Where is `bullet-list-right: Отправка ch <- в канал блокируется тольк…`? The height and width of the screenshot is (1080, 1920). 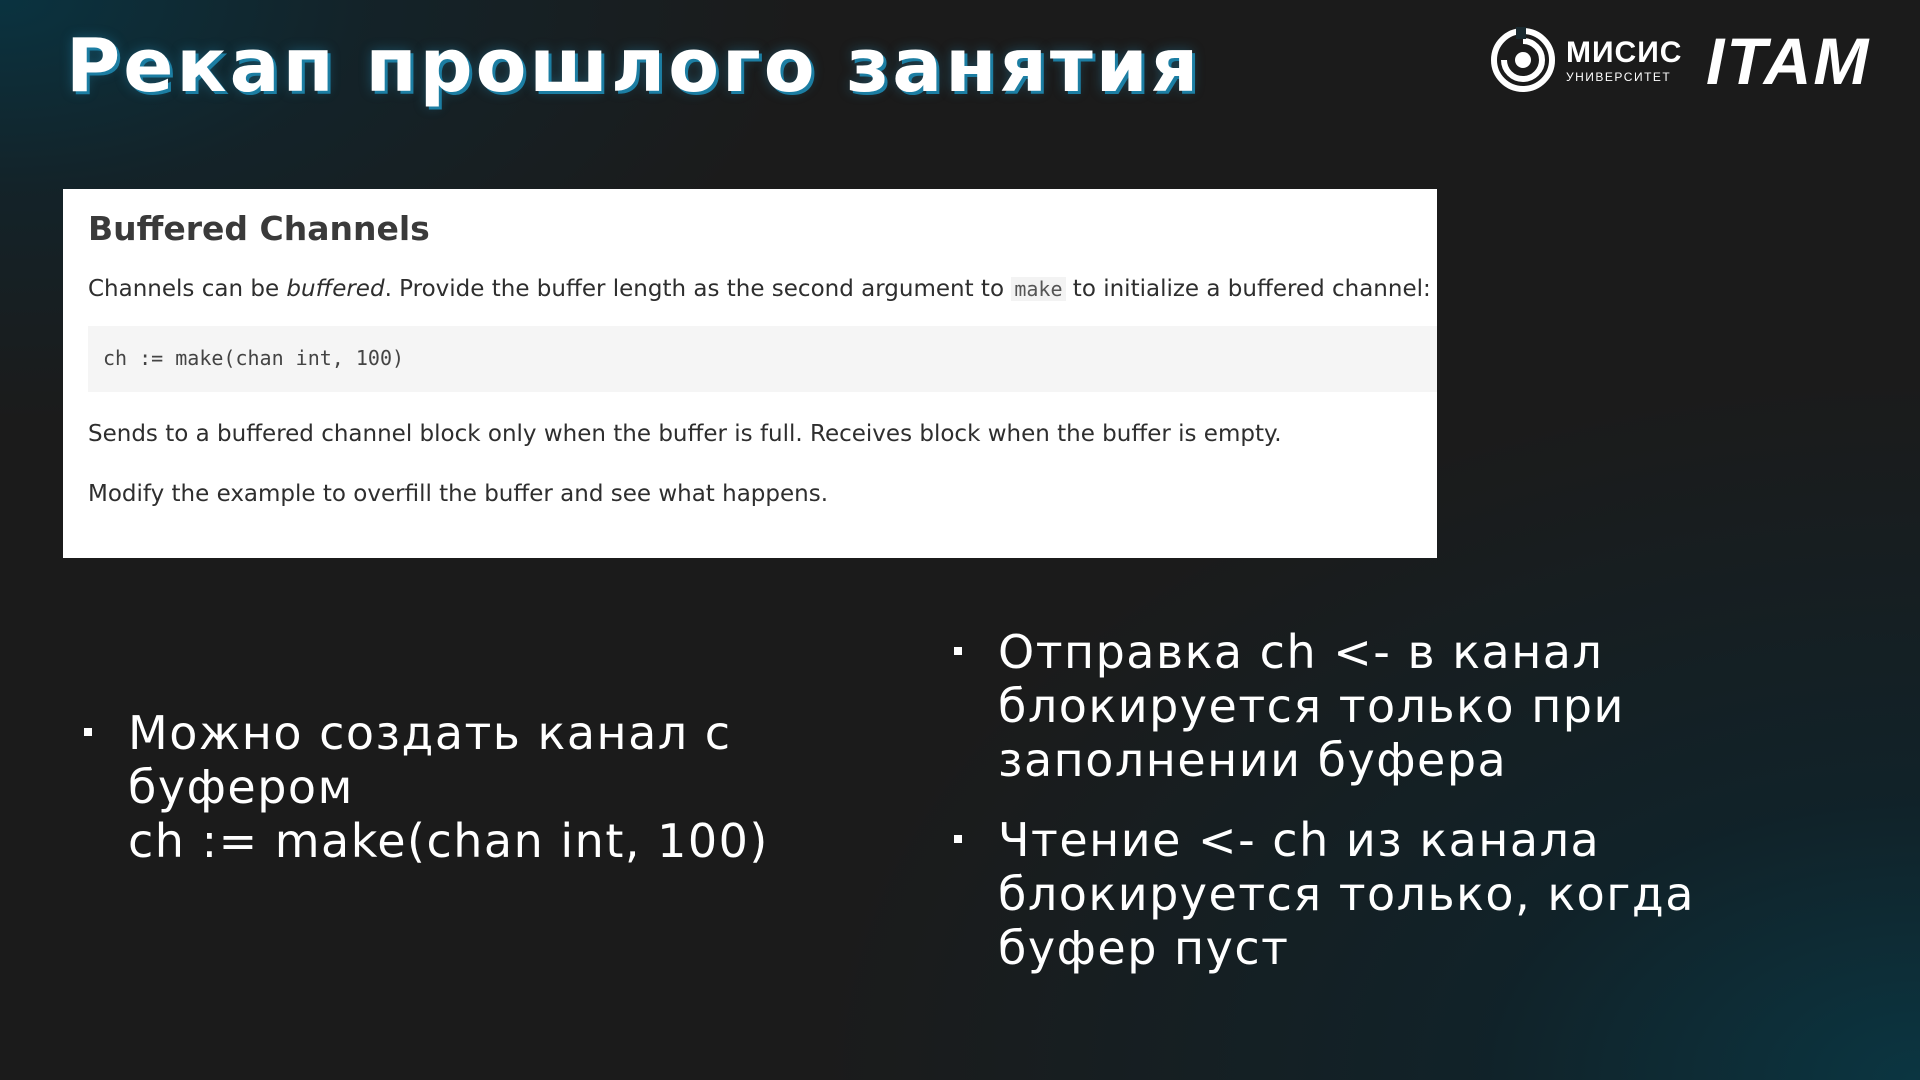 bullet-list-right: Отправка ch <- в канал блокируется тольк… is located at coordinates (1350, 800).